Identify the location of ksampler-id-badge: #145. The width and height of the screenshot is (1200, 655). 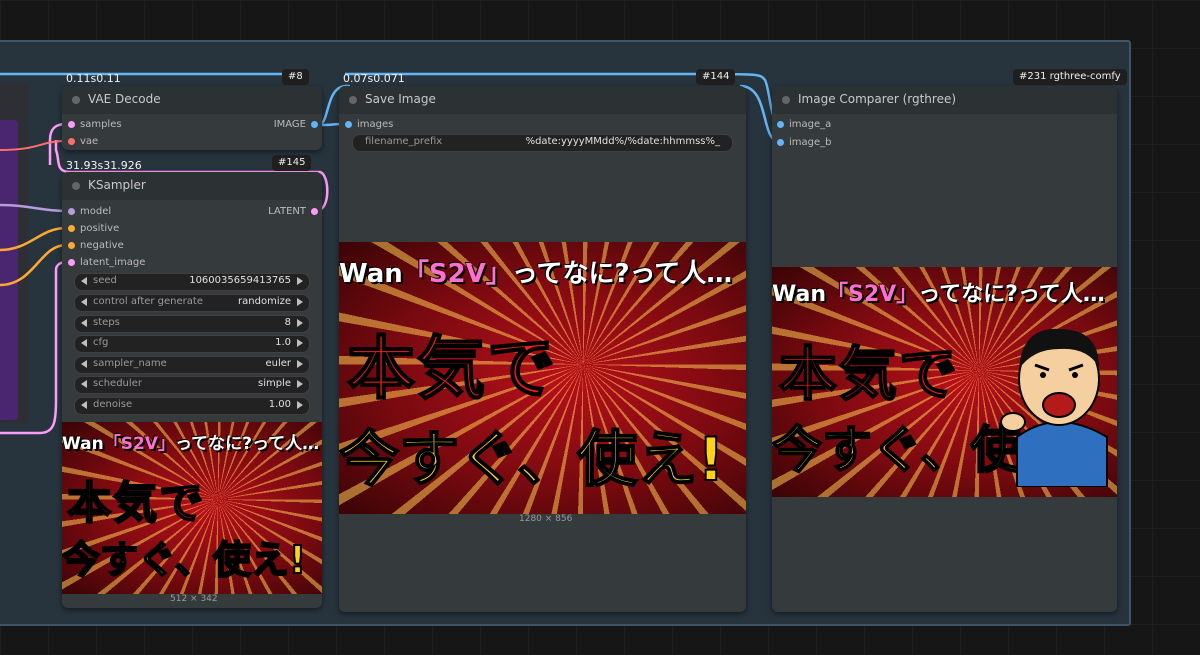
(292, 163).